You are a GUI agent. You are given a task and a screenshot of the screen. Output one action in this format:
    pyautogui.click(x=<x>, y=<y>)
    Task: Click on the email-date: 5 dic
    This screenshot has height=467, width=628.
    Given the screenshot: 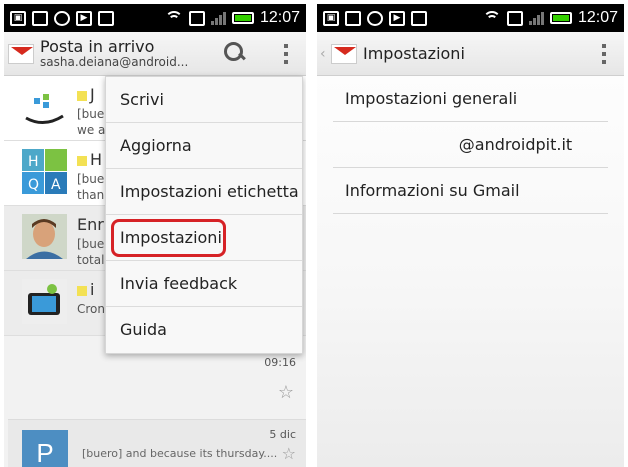 What is the action you would take?
    pyautogui.click(x=282, y=434)
    